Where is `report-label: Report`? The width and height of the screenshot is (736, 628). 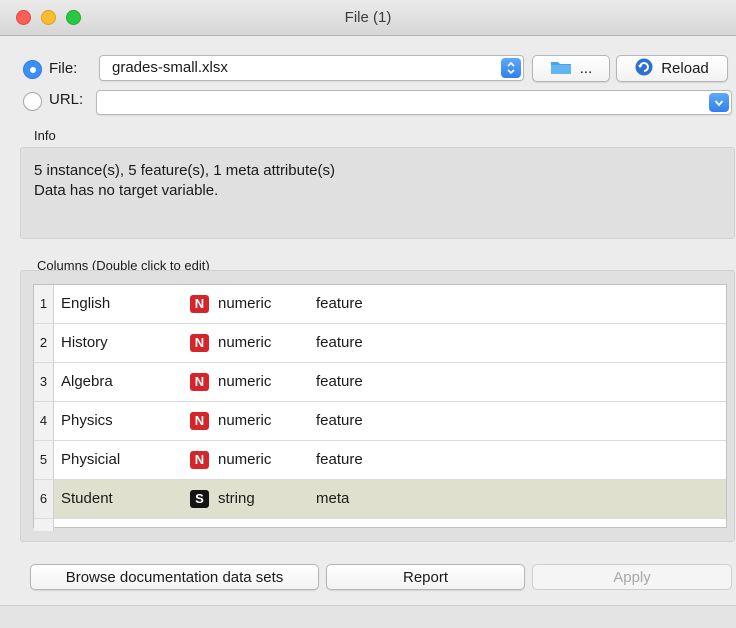 report-label: Report is located at coordinates (425, 577).